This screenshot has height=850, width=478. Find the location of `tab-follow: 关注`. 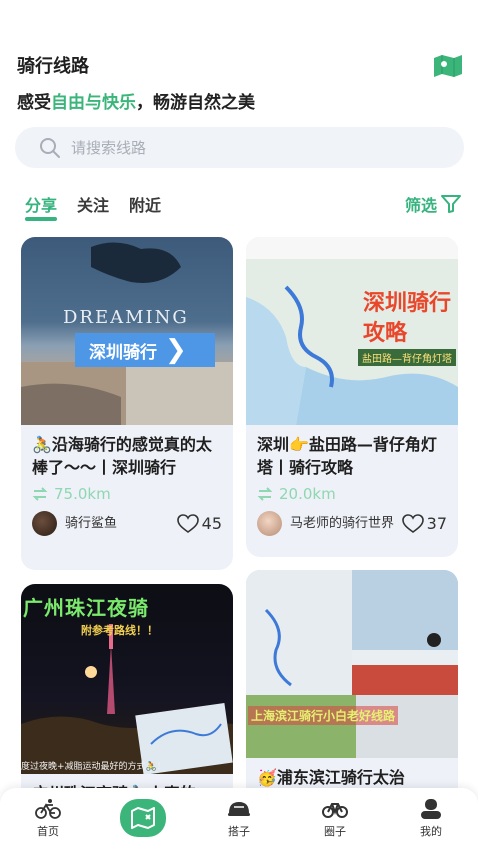

tab-follow: 关注 is located at coordinates (93, 204).